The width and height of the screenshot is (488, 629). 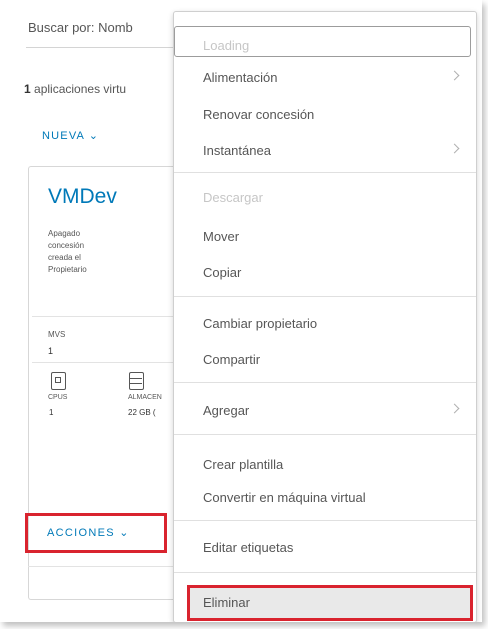 I want to click on cpu-icon, so click(x=58, y=381).